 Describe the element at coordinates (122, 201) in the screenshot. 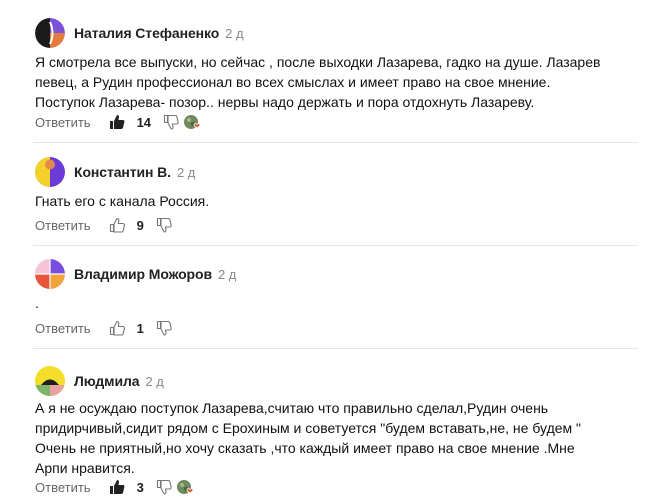

I see `comment-text: Гнать его с канала Россия.` at that location.